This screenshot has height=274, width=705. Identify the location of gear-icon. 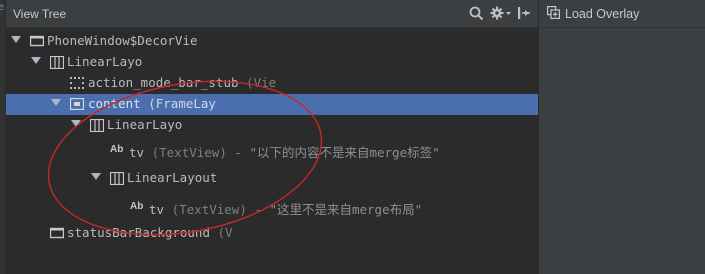
(501, 13).